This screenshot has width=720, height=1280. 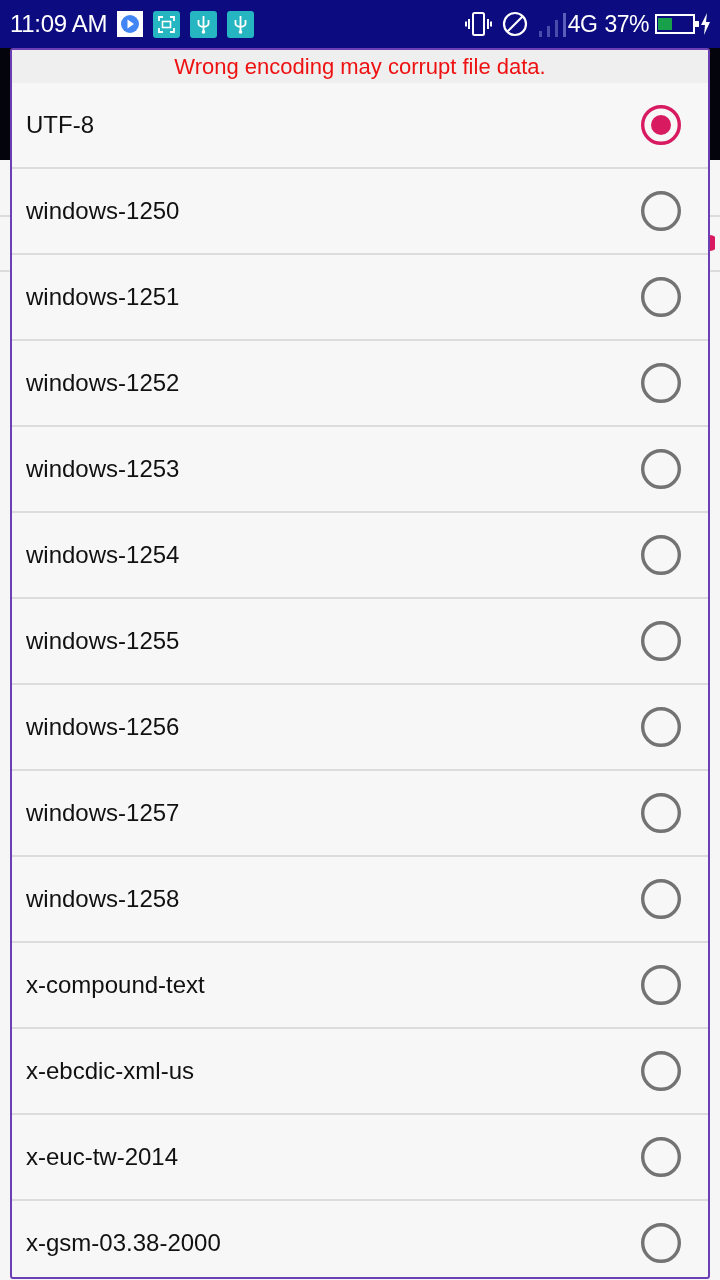 What do you see at coordinates (60, 125) in the screenshot?
I see `option-label: UTF-8` at bounding box center [60, 125].